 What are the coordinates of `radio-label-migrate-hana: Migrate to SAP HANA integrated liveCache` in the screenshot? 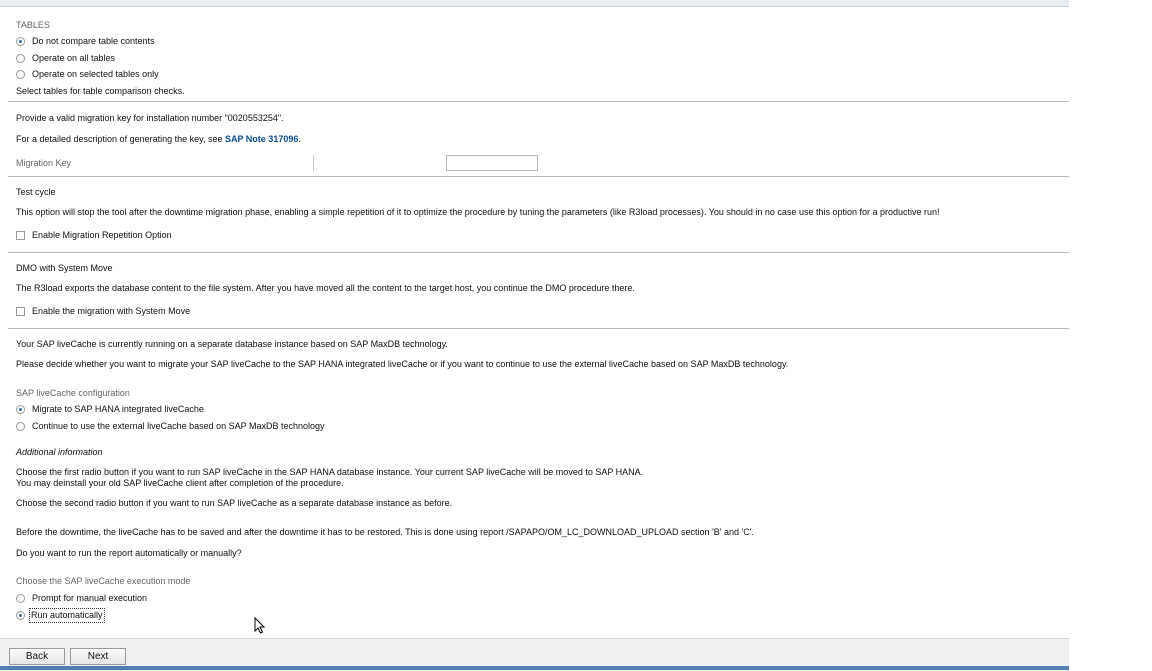 It's located at (118, 409).